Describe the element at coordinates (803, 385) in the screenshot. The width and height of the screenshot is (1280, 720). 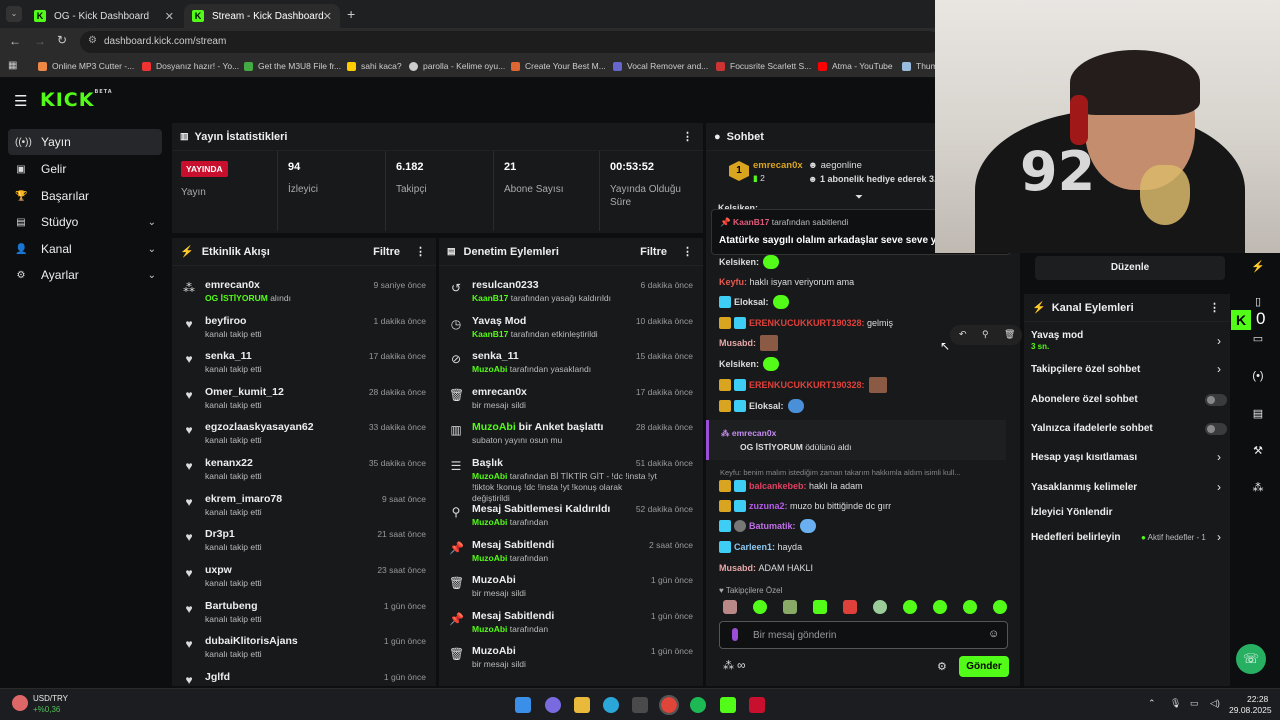
I see `chat-message: ERENKUCUKKURT190328:` at that location.